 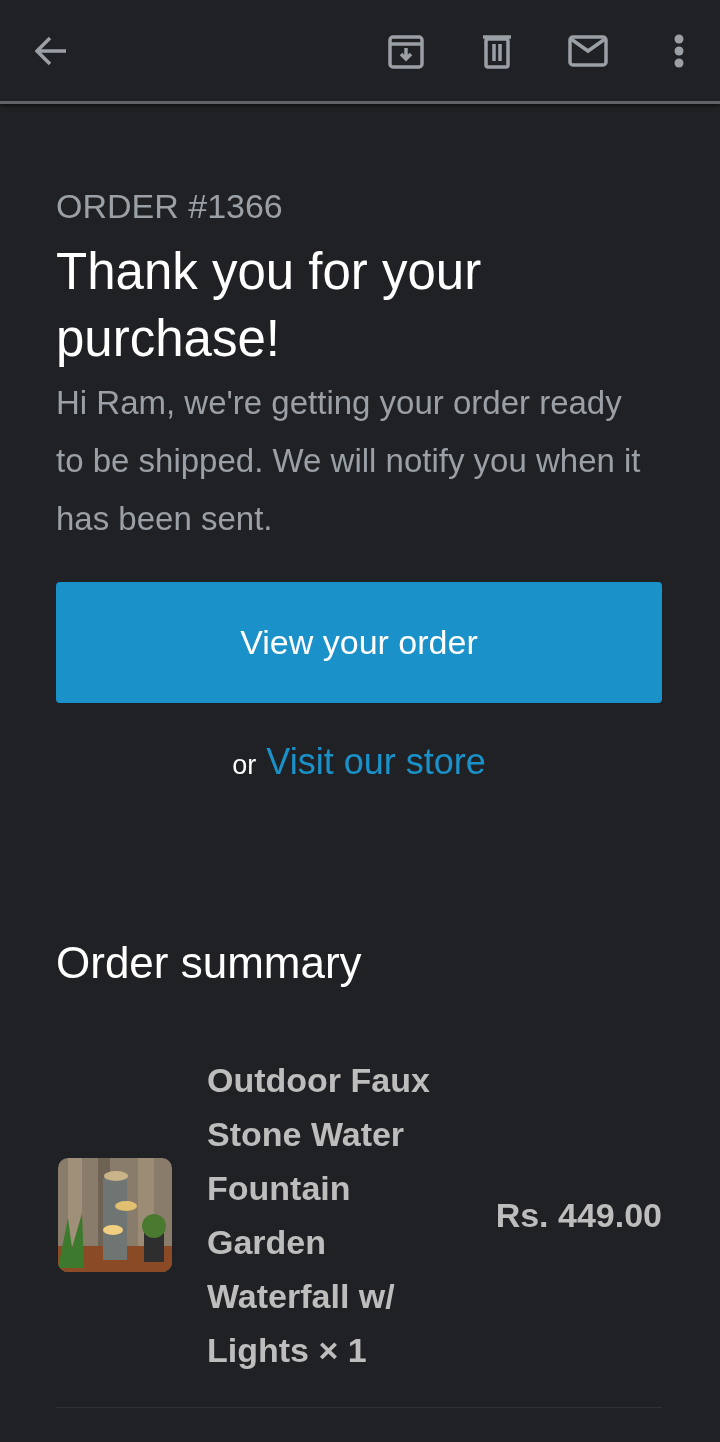 What do you see at coordinates (497, 50) in the screenshot?
I see `trash-icon` at bounding box center [497, 50].